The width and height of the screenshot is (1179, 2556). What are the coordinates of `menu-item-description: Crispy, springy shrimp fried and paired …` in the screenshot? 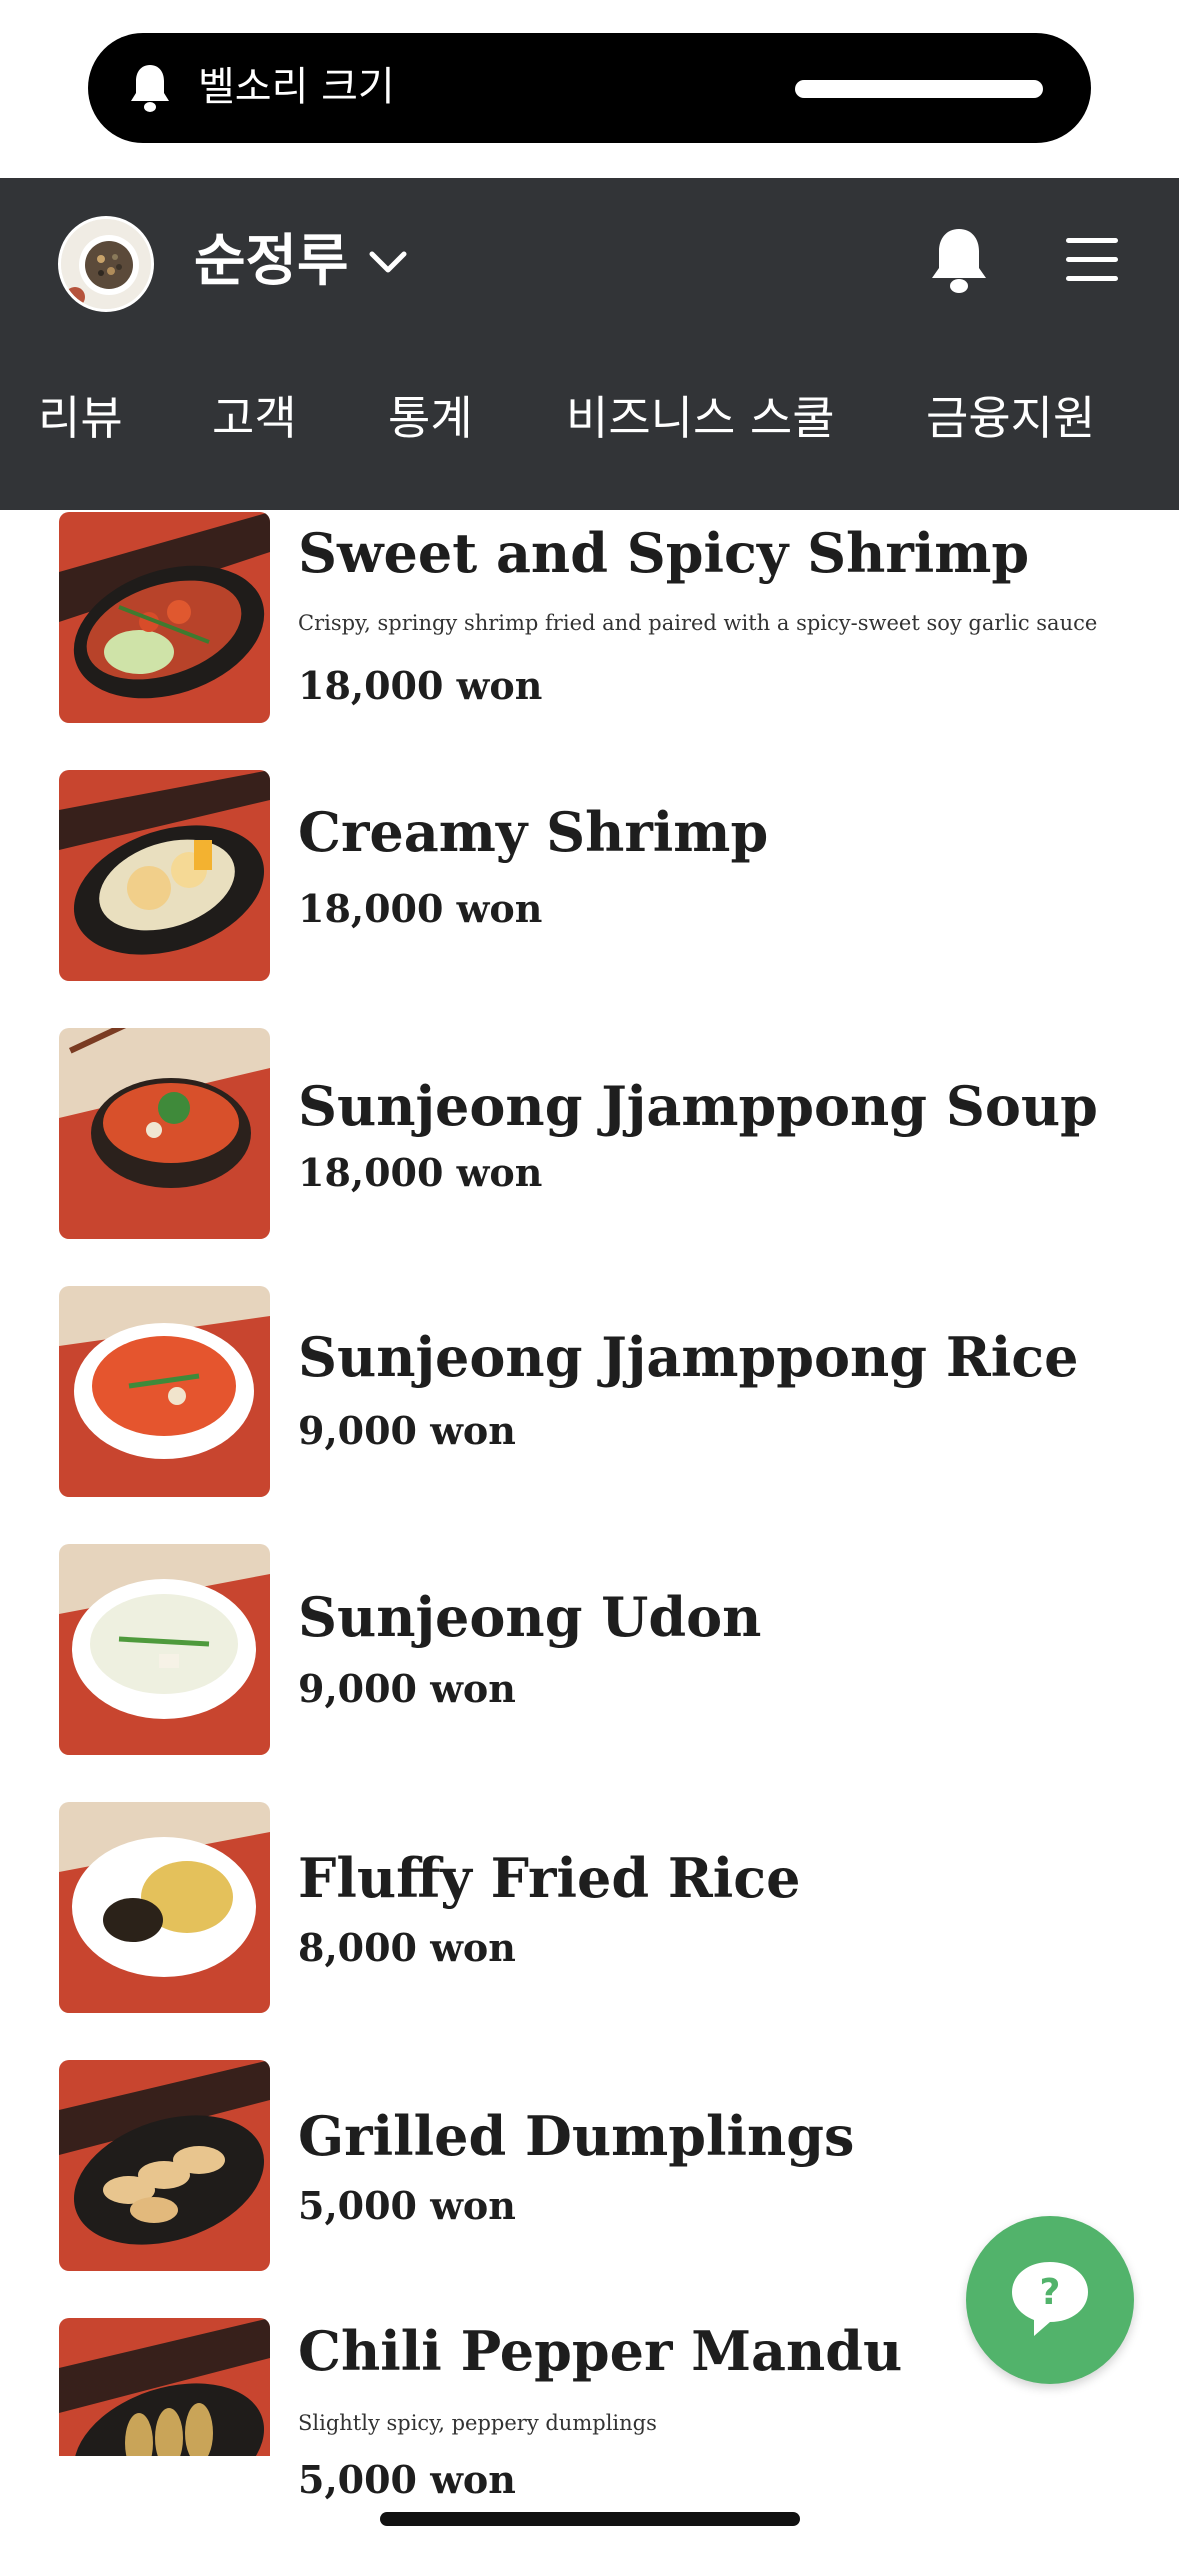 It's located at (698, 623).